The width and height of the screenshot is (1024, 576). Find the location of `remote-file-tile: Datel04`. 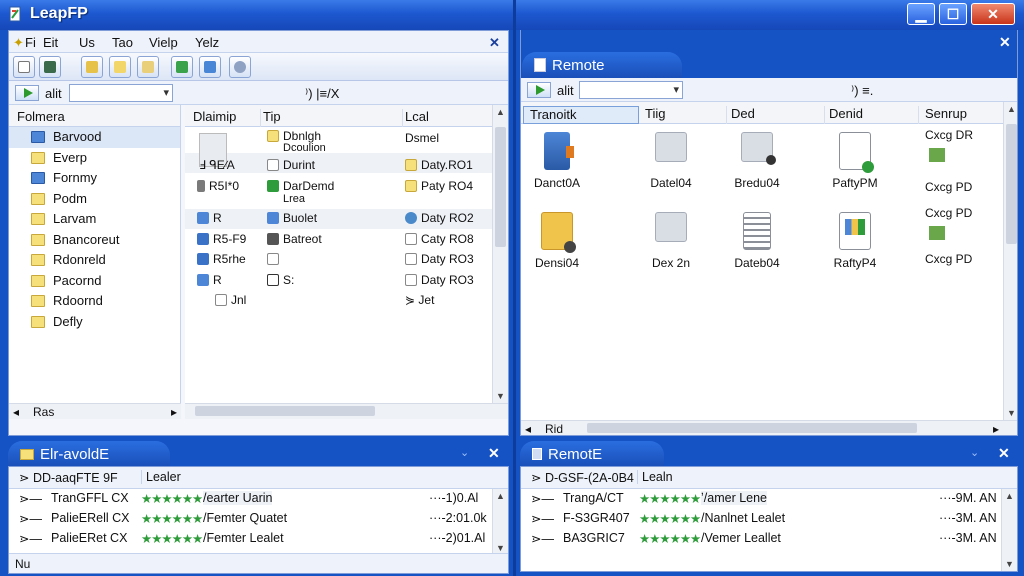

remote-file-tile: Datel04 is located at coordinates (671, 161).